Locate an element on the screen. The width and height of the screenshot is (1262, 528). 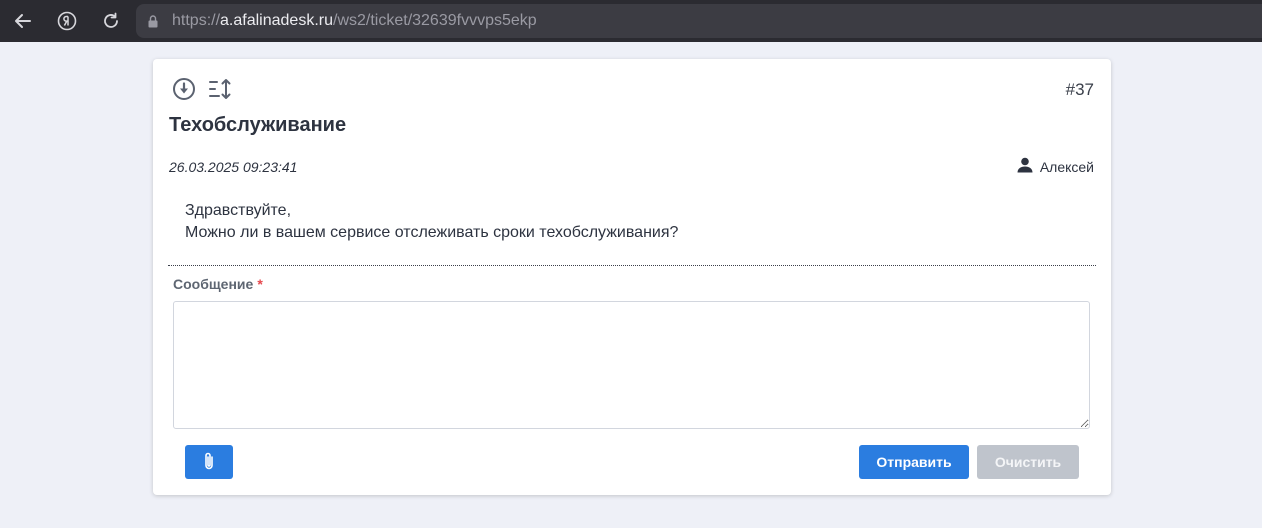
ticket-author: Алексей is located at coordinates (1055, 166).